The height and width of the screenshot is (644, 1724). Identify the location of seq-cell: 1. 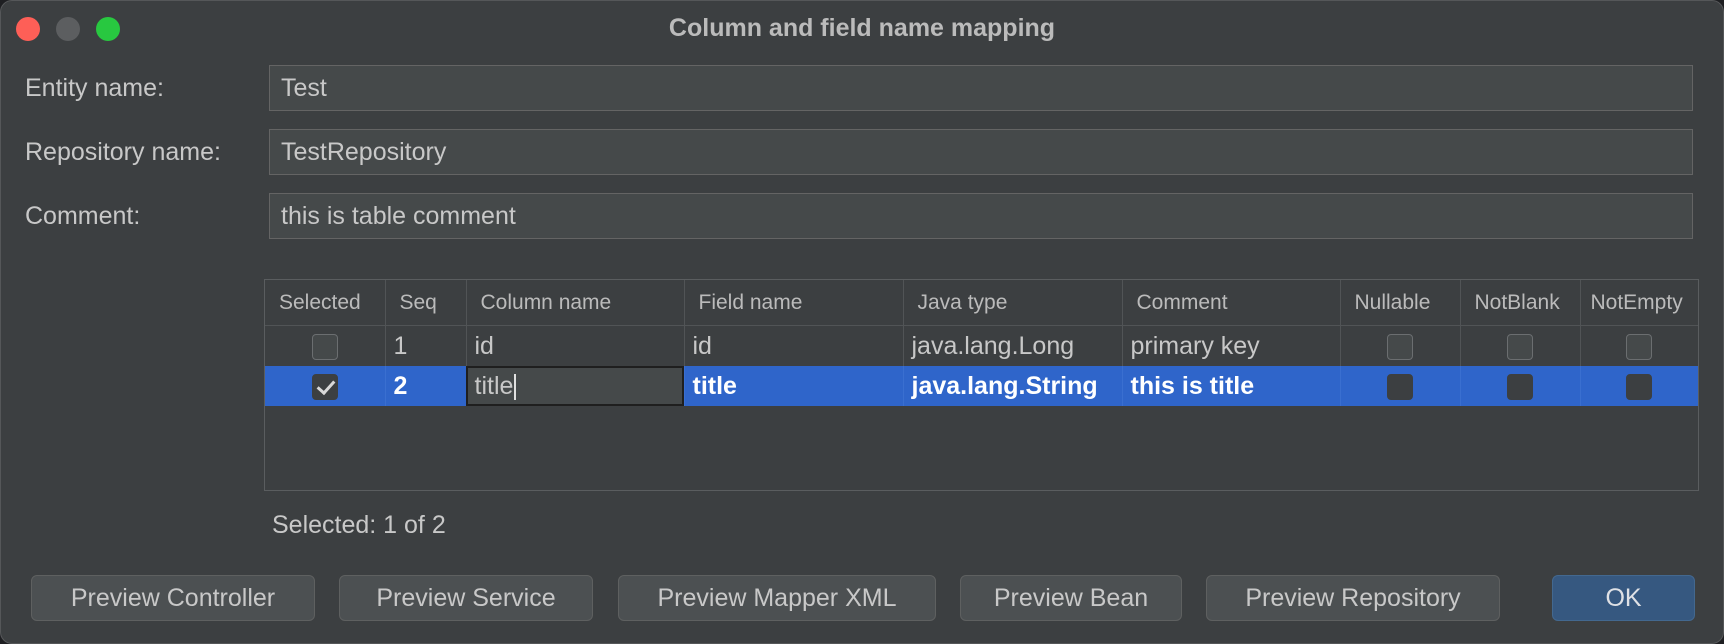
(426, 345).